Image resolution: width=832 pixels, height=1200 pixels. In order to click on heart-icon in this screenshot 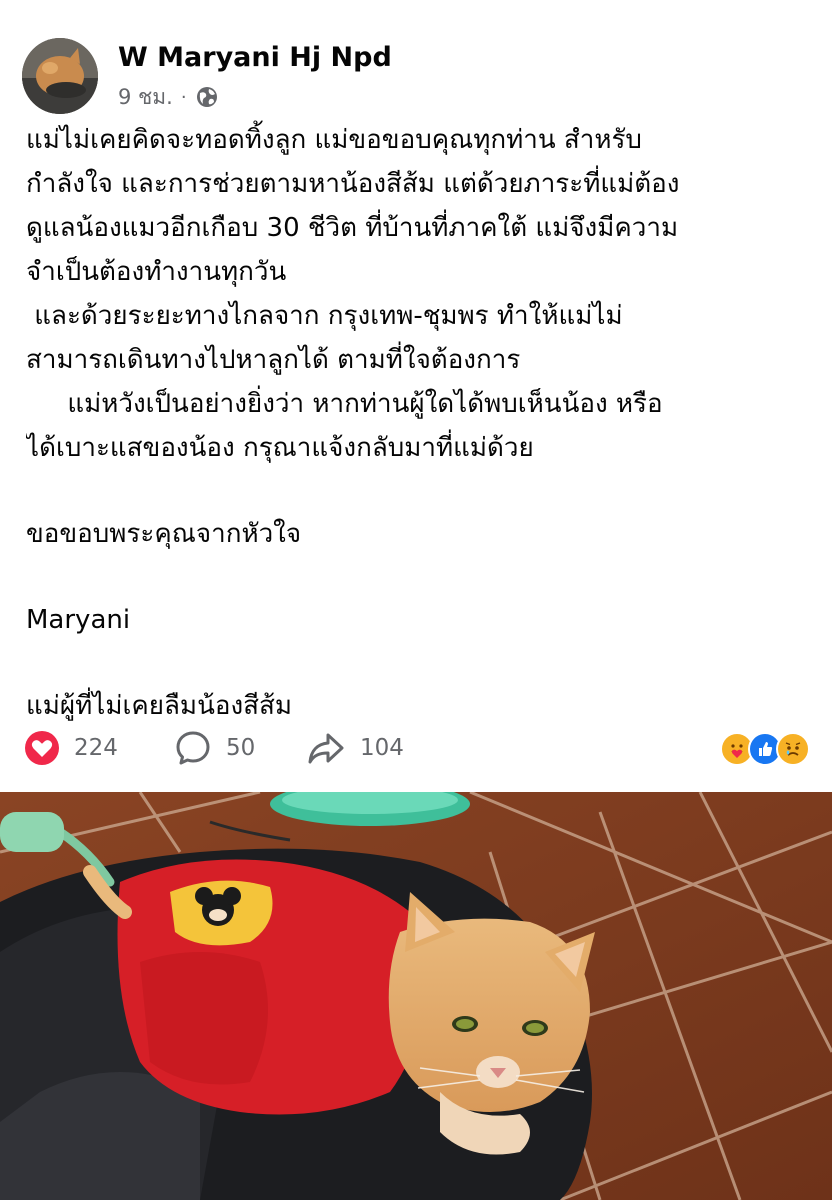, I will do `click(42, 748)`.